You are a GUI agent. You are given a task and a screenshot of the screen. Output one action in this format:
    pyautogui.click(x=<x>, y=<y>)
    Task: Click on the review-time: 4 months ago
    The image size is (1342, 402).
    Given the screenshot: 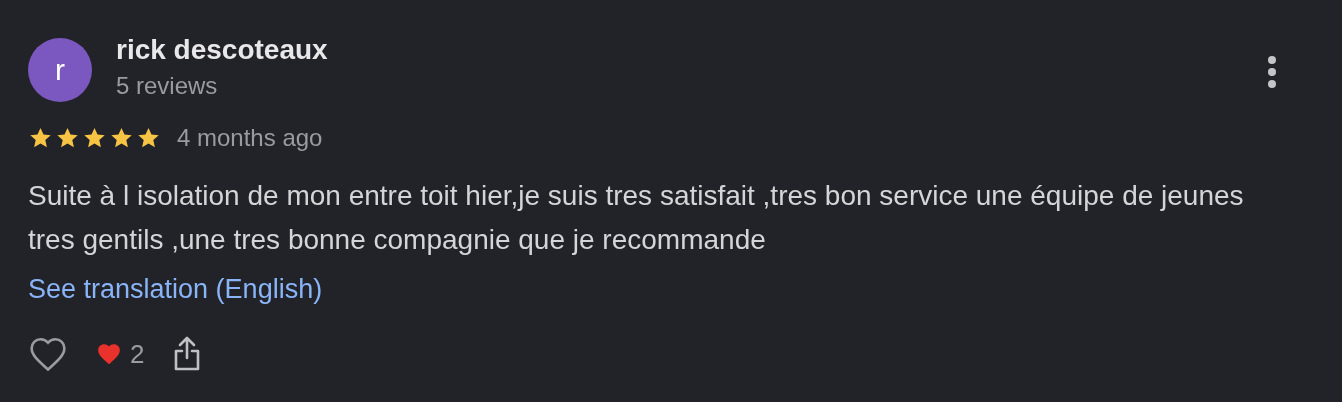 What is the action you would take?
    pyautogui.click(x=250, y=138)
    